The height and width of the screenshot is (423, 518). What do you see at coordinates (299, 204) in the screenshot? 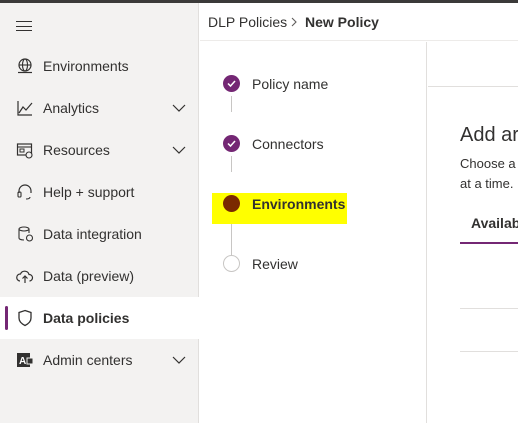
I see `step-label: Environments` at bounding box center [299, 204].